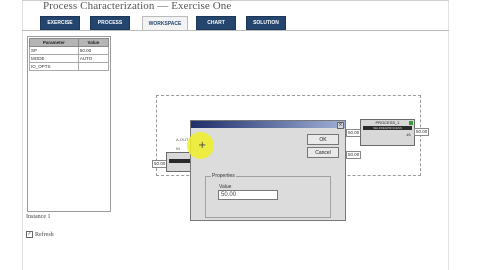 The height and width of the screenshot is (270, 480). What do you see at coordinates (422, 132) in the screenshot?
I see `output-value-readout: 50.00` at bounding box center [422, 132].